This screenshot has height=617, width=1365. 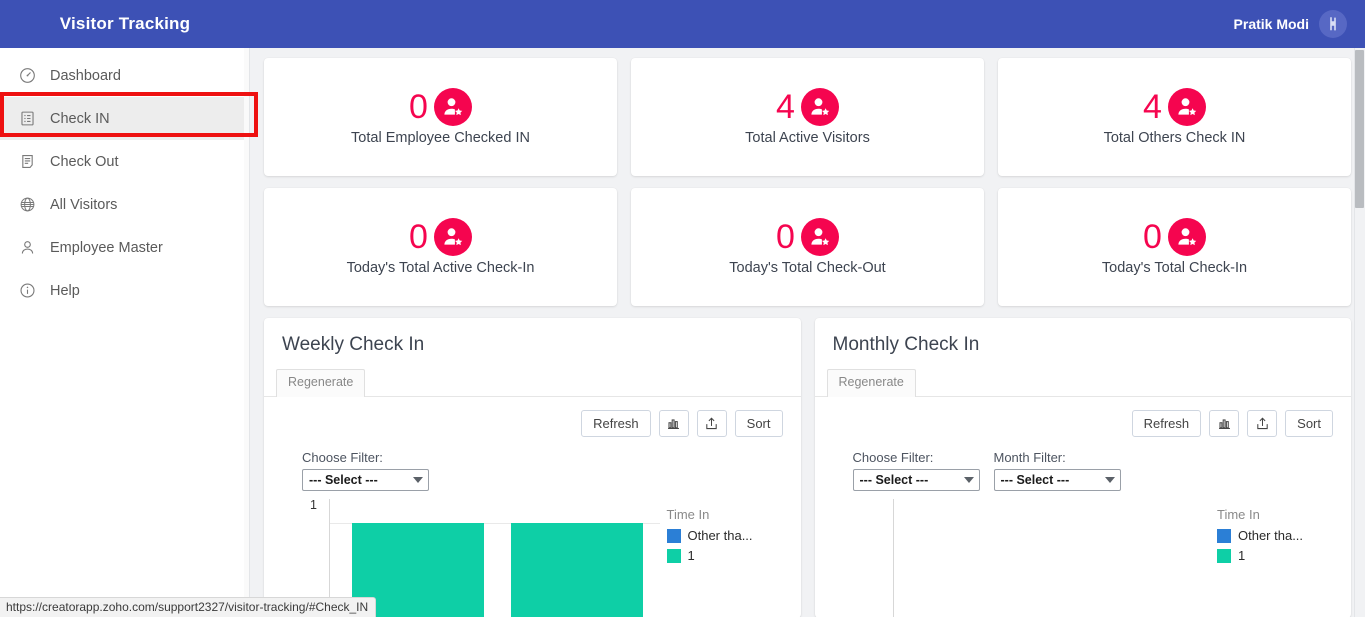 What do you see at coordinates (124, 204) in the screenshot?
I see `sidebar-item-all-visitors: All Visitors` at bounding box center [124, 204].